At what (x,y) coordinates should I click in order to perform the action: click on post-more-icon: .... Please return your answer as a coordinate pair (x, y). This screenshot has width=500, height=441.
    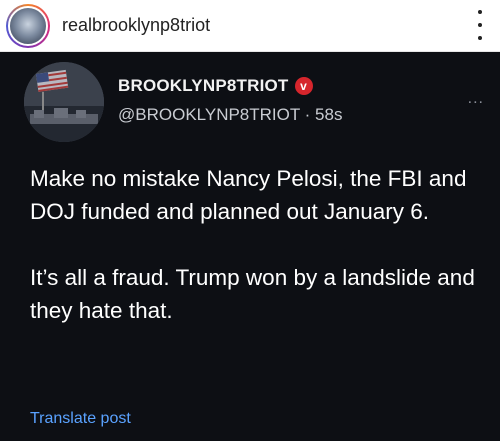
    Looking at the image, I should click on (476, 99).